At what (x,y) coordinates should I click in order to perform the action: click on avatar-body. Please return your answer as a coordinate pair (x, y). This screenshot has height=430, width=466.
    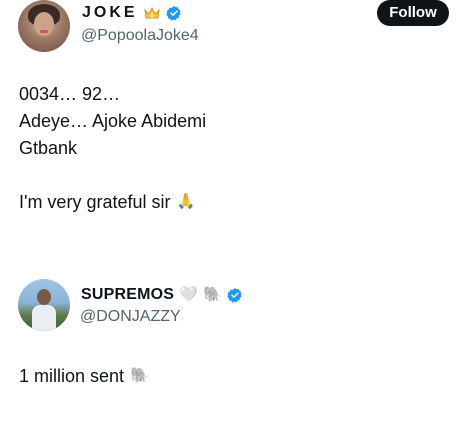
    Looking at the image, I should click on (44, 318).